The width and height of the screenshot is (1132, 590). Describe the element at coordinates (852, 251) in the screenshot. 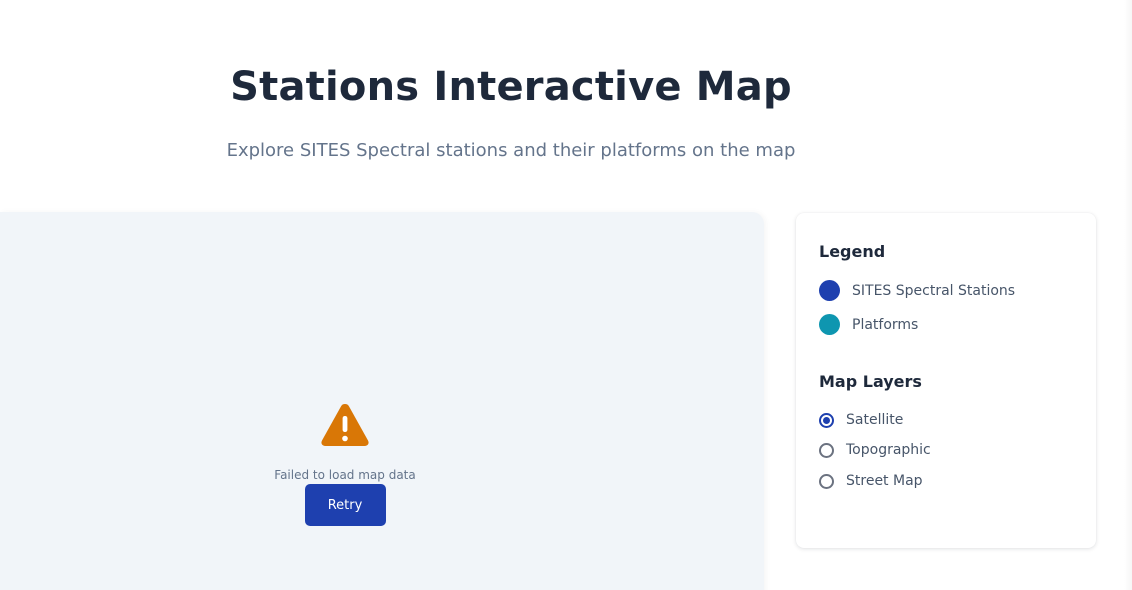

I see `legend-heading: Legend` at that location.